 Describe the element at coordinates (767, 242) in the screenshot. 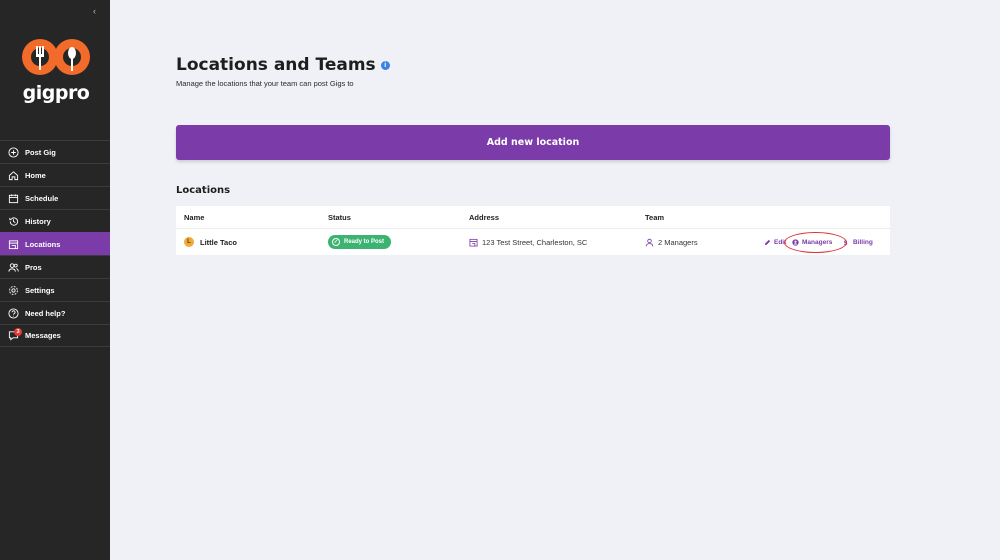

I see `pencil-icon` at that location.